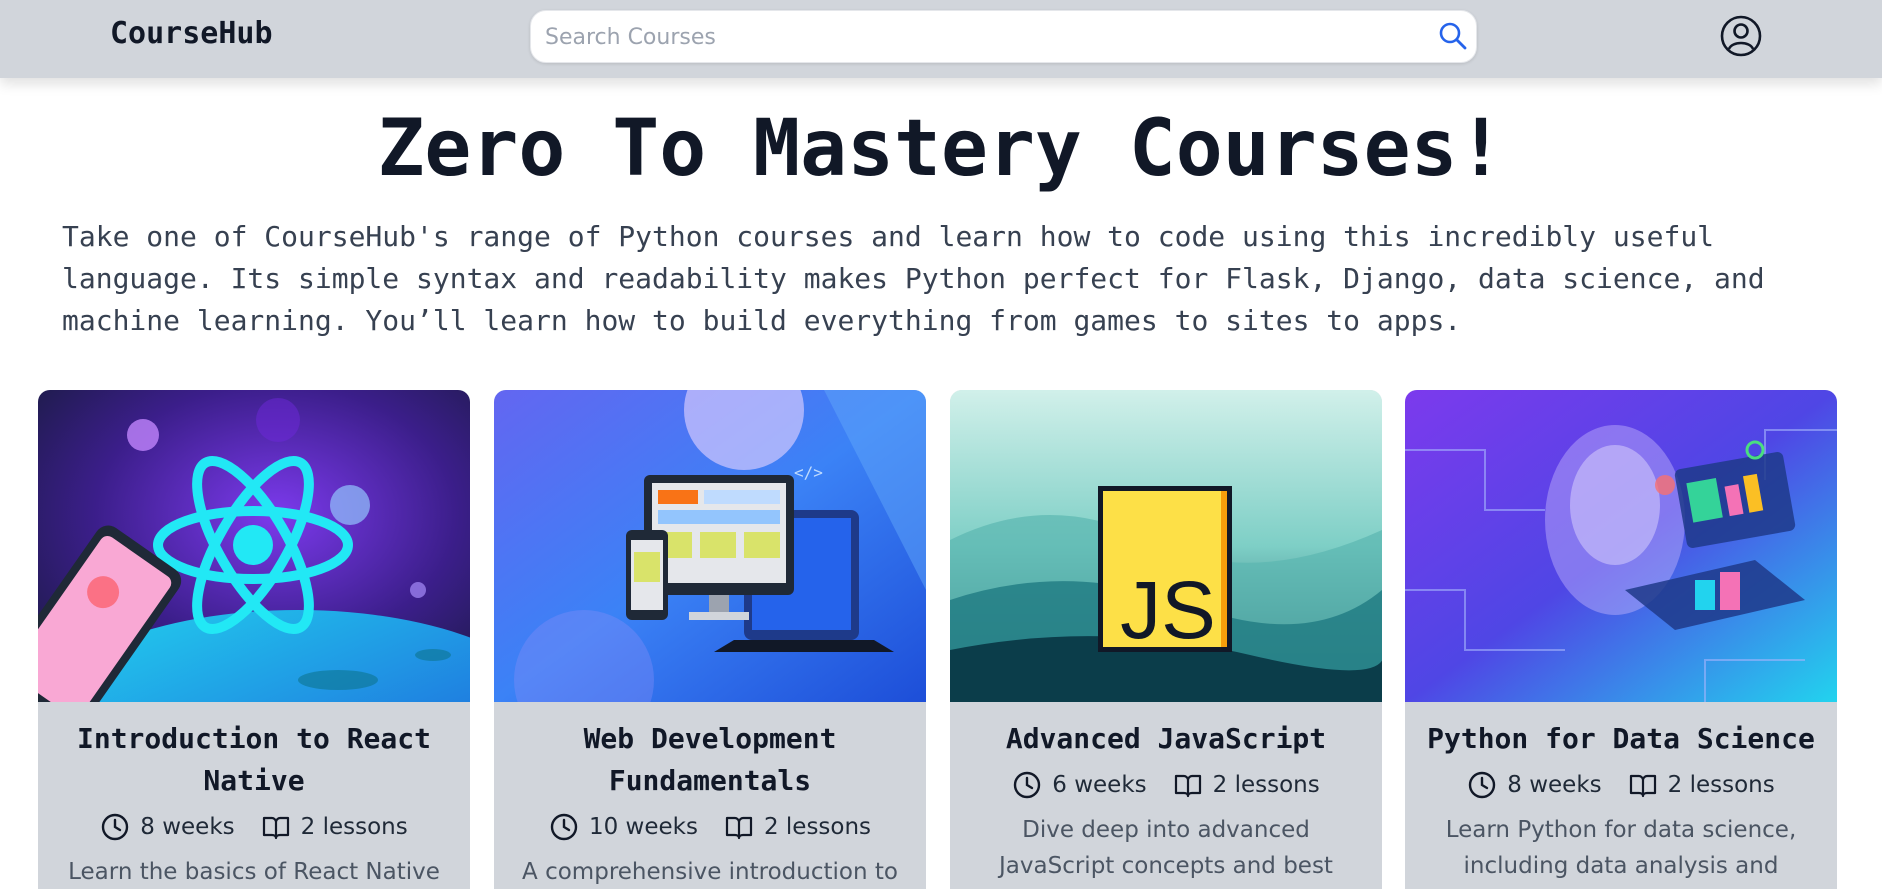 The image size is (1882, 889). Describe the element at coordinates (254, 546) in the screenshot. I see `course-image-react` at that location.